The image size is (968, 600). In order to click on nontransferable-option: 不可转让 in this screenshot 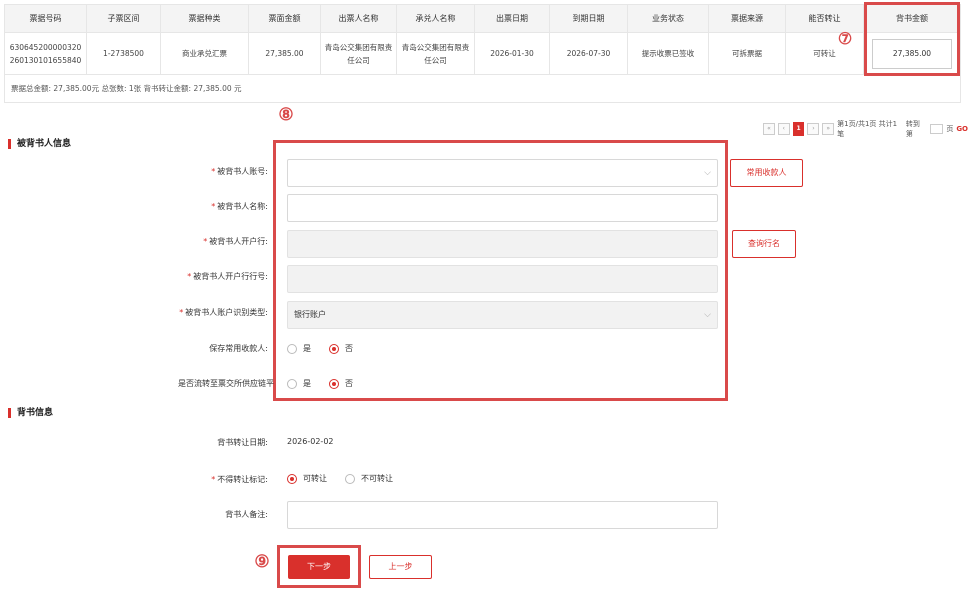, I will do `click(369, 478)`.